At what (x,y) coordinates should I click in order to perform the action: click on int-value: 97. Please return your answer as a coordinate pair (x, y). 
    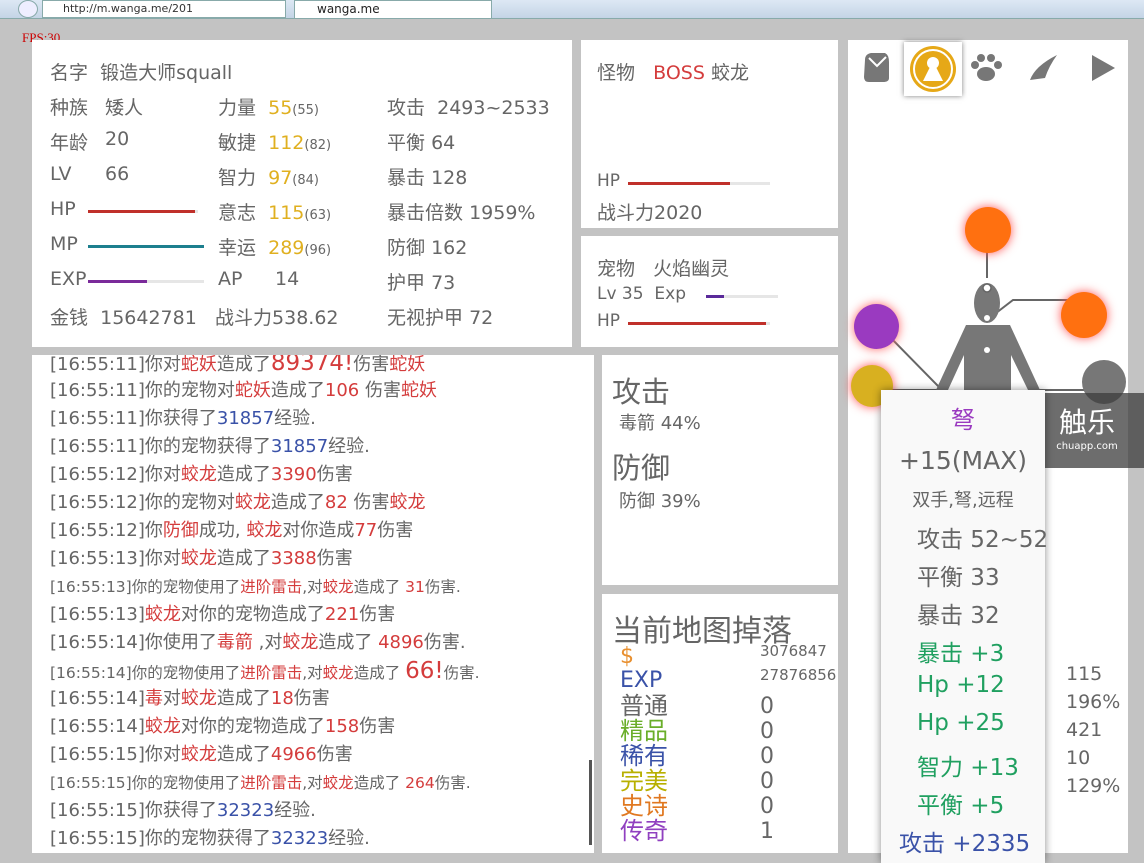
    Looking at the image, I should click on (280, 178).